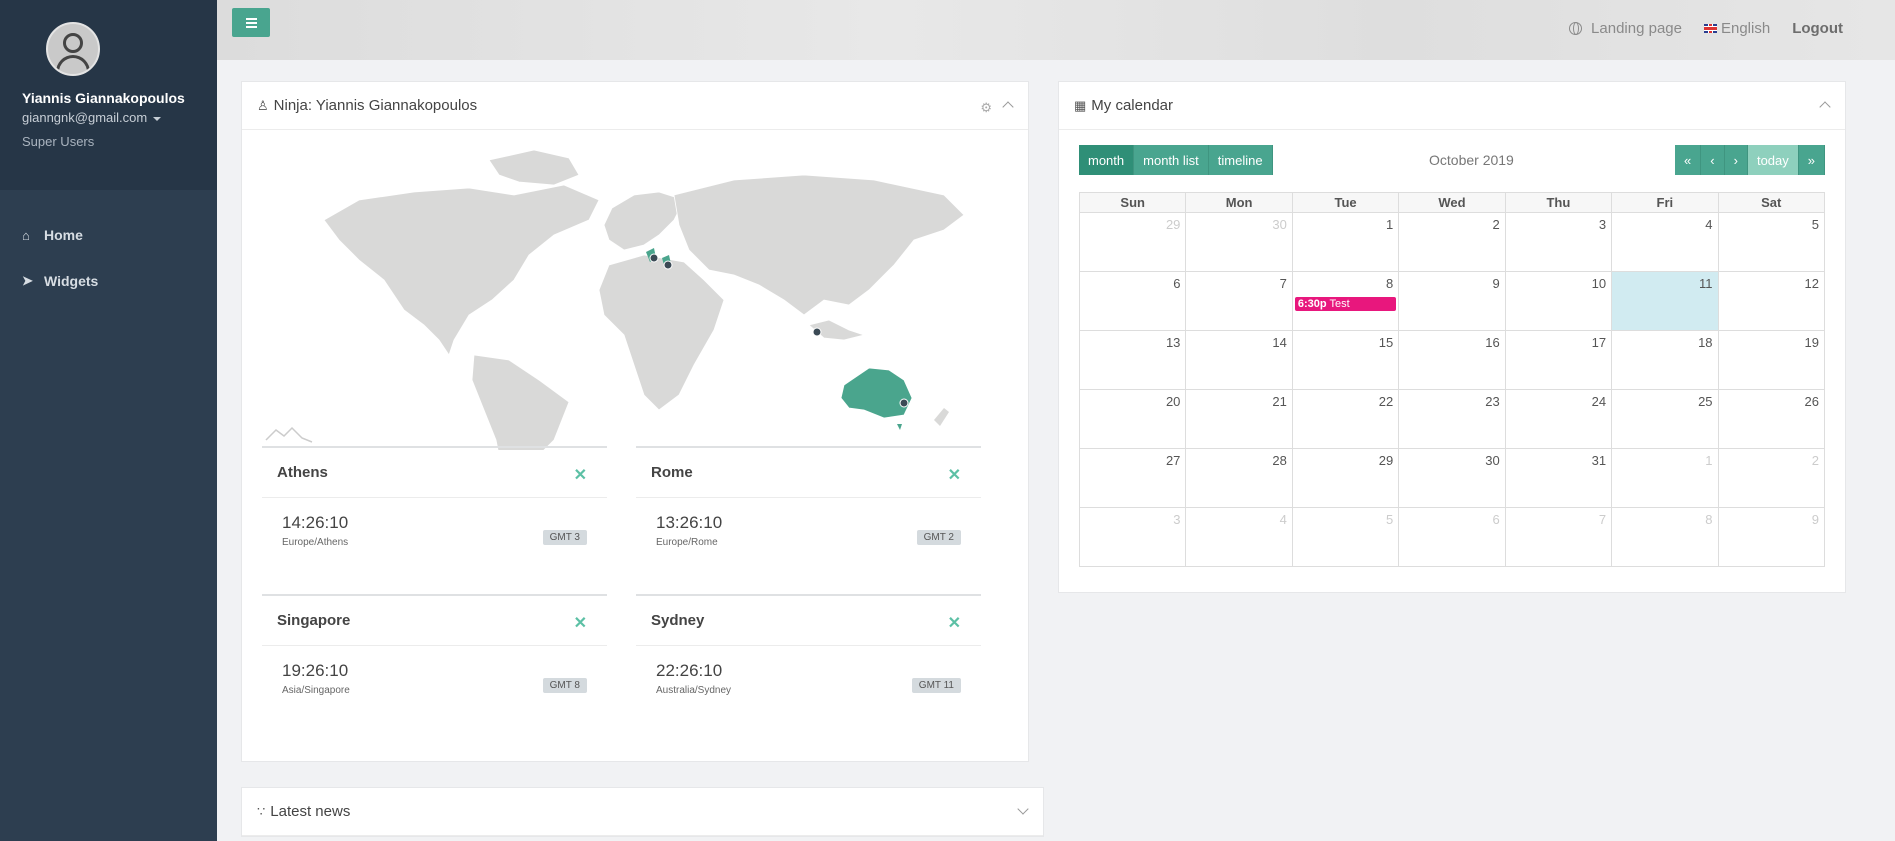 This screenshot has height=841, width=1895. Describe the element at coordinates (1239, 478) in the screenshot. I see `calendar-day-cell: 28` at that location.